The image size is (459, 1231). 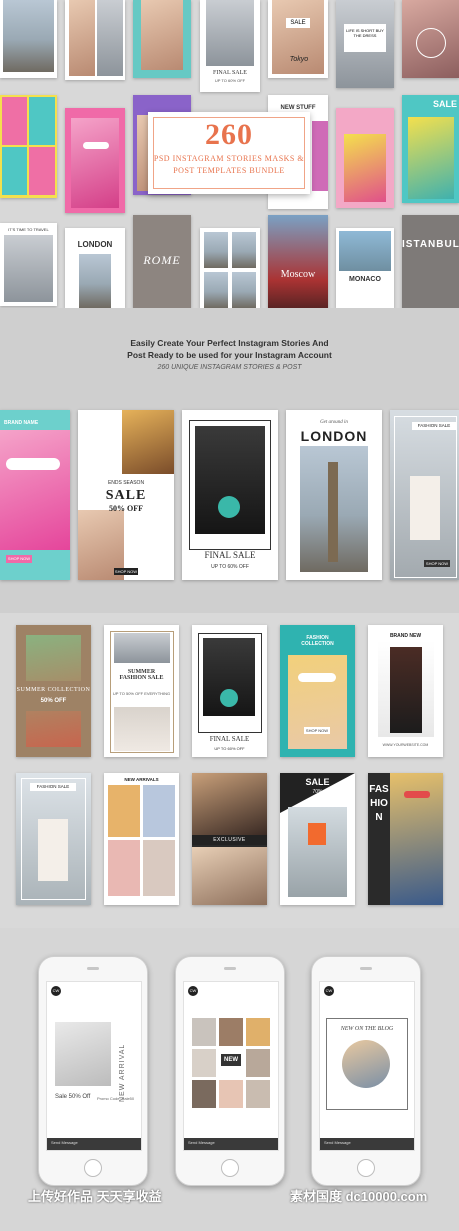 What do you see at coordinates (21, 423) in the screenshot?
I see `brand-name-text: BRAND NAME` at bounding box center [21, 423].